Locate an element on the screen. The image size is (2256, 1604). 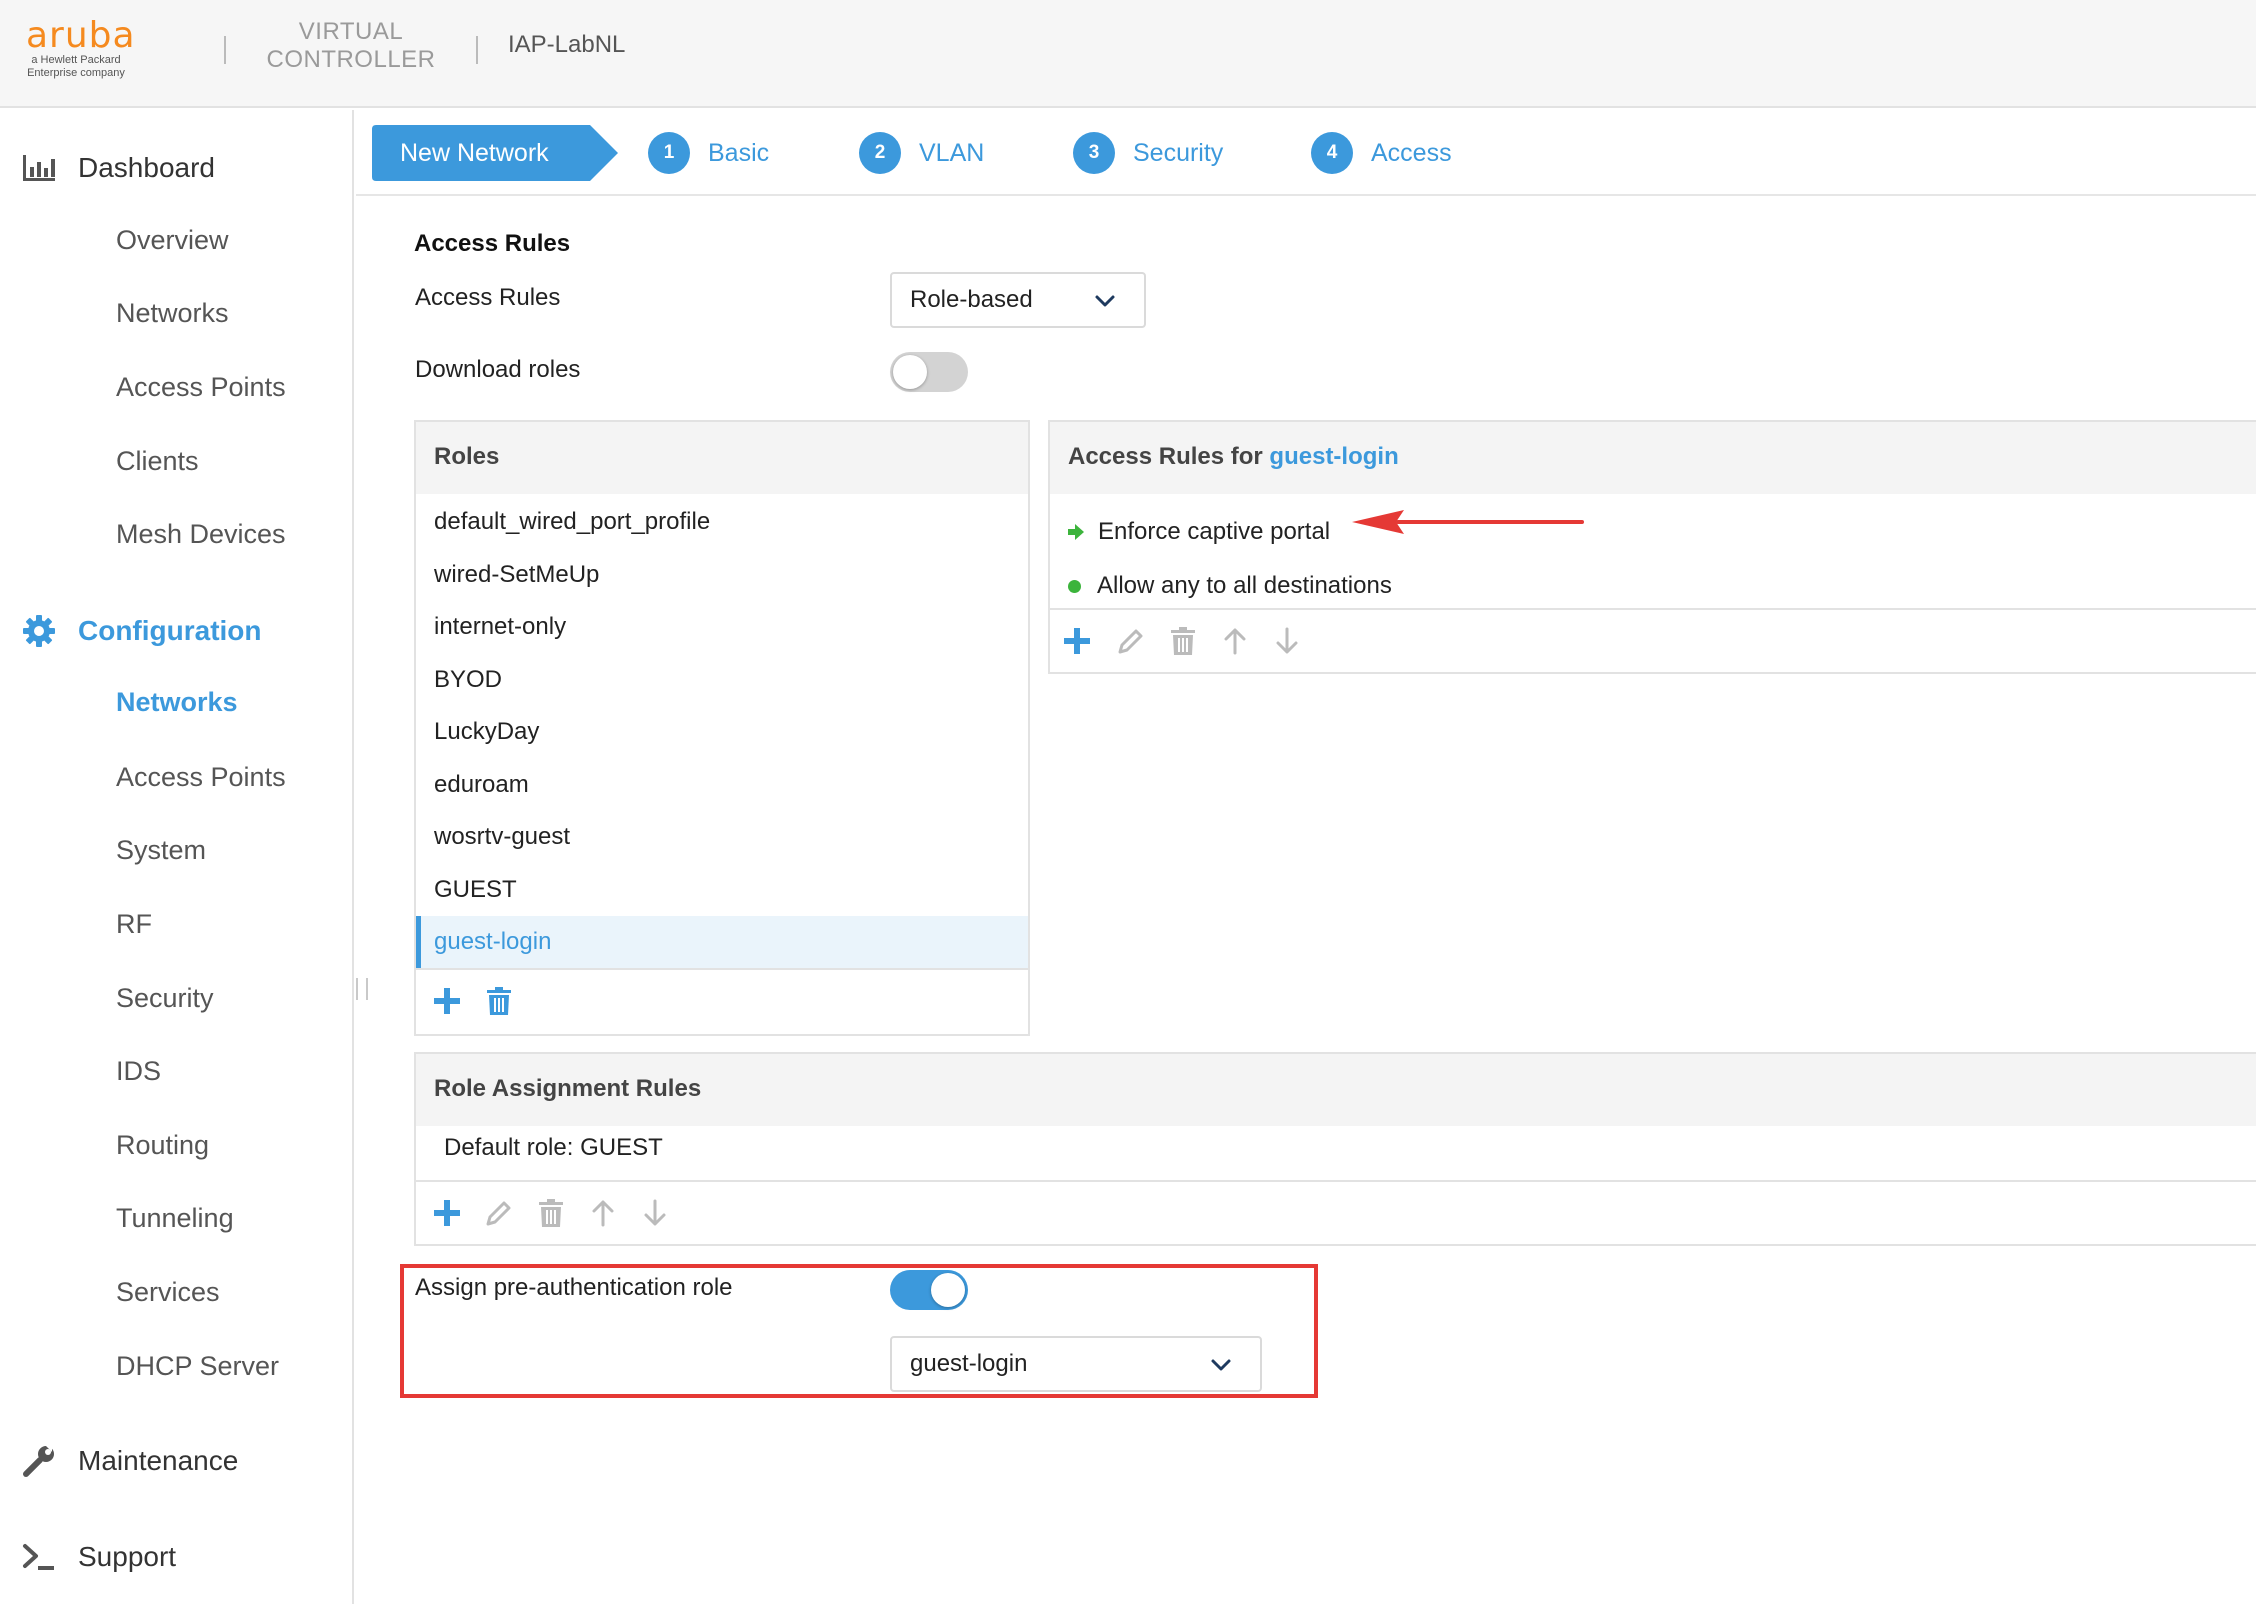
access-rules-value: Role-based is located at coordinates (971, 299).